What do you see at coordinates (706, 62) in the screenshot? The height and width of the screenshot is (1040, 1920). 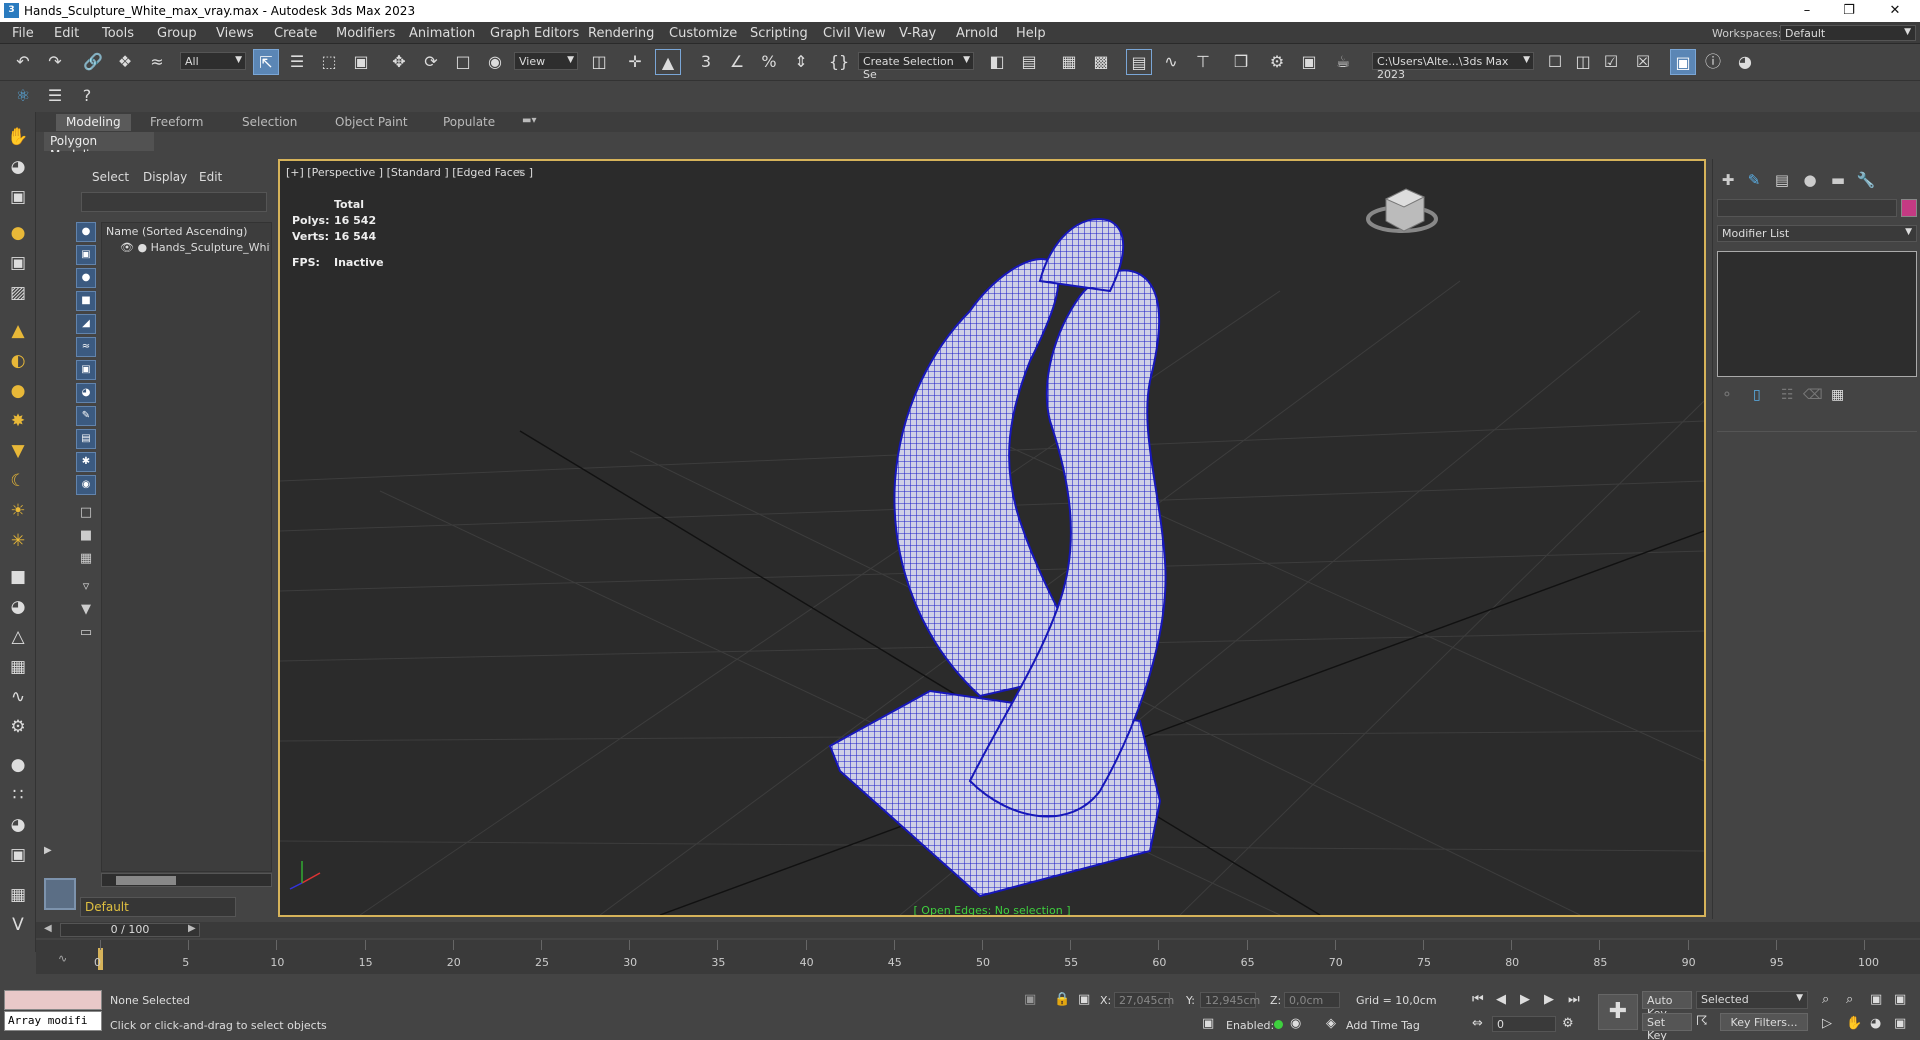 I see `snaps-toggle-icon: 3` at bounding box center [706, 62].